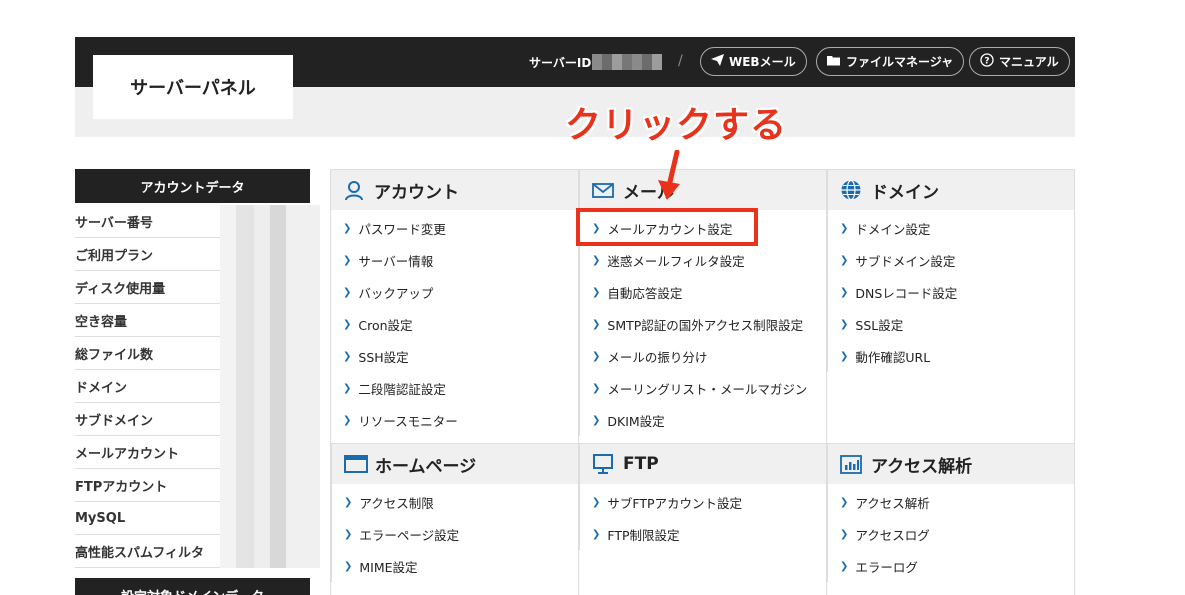 The image size is (1185, 595). I want to click on section-homepage: ホームページ ❯ アクセス制限 ❯ エラーページ設定 ❯ MIME設定, so click(454, 513).